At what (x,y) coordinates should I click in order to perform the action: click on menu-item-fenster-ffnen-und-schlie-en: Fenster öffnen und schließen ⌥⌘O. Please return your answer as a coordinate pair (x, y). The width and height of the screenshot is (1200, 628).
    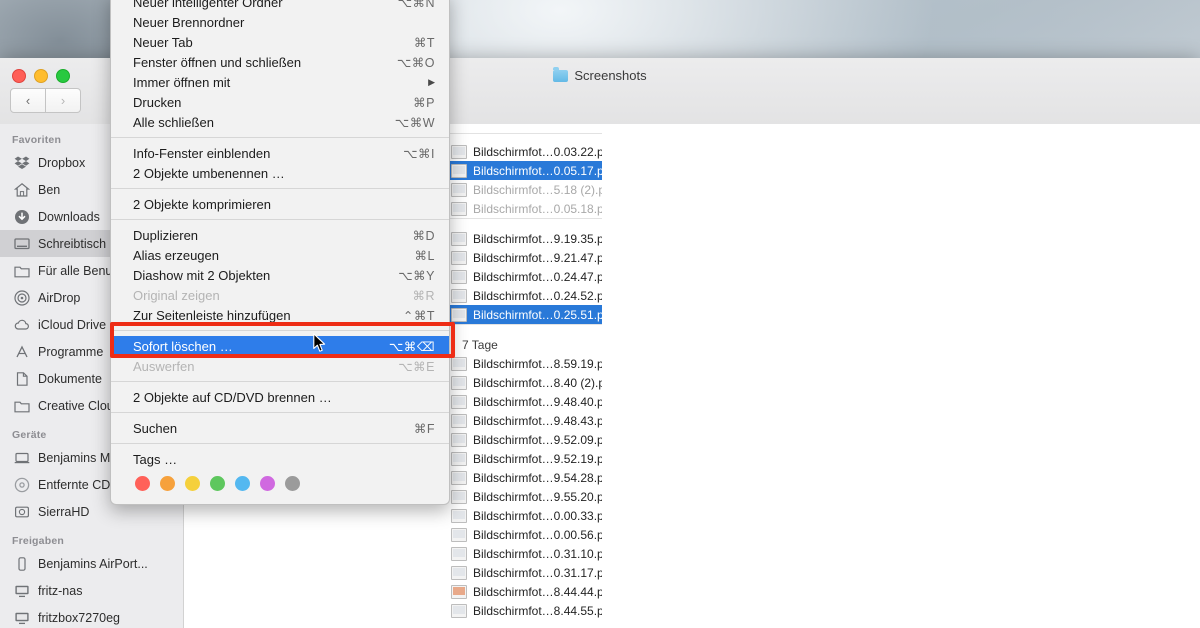
    Looking at the image, I should click on (280, 62).